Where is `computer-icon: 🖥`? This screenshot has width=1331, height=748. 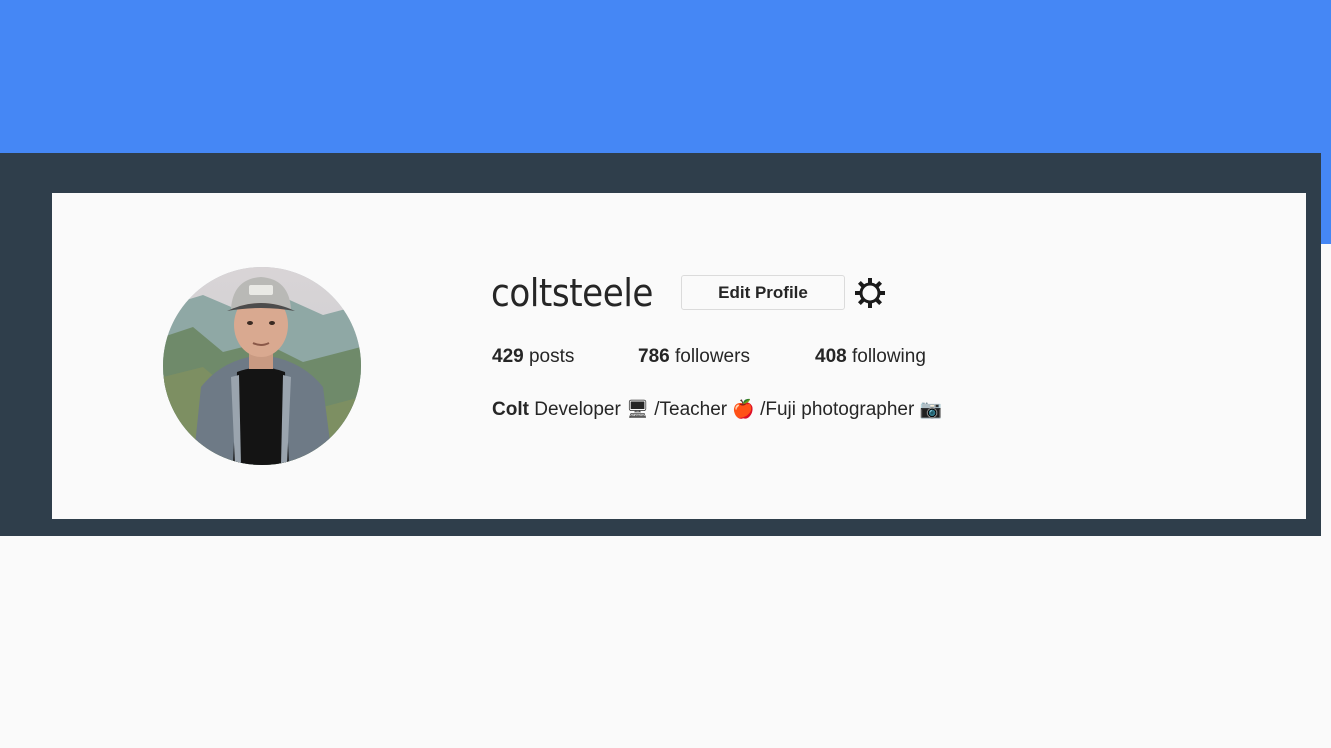 computer-icon: 🖥 is located at coordinates (637, 409).